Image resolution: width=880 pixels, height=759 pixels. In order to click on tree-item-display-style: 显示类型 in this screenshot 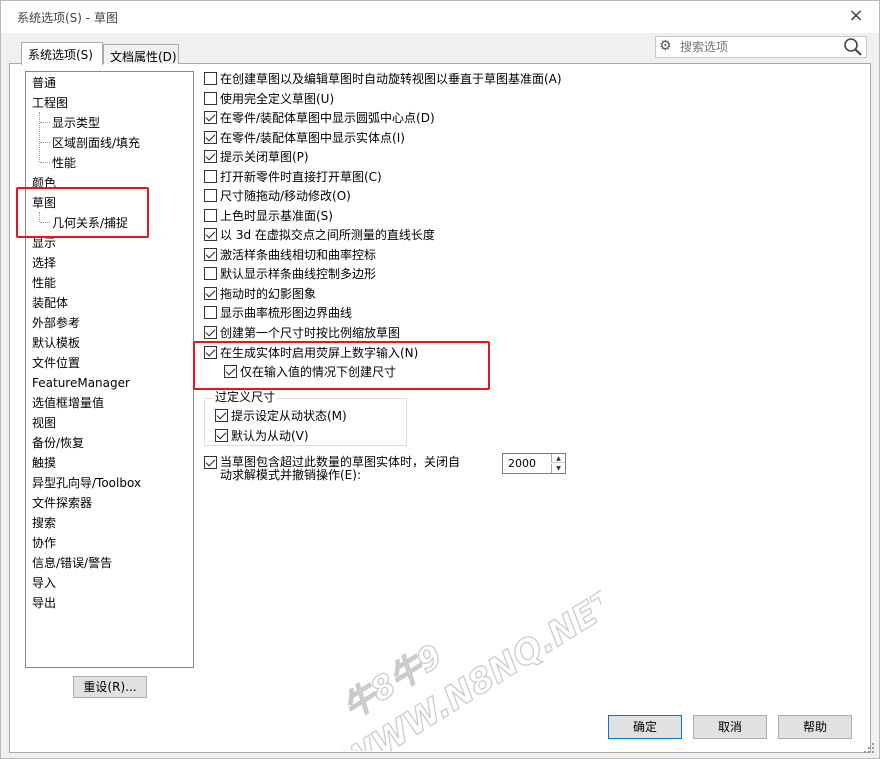, I will do `click(76, 123)`.